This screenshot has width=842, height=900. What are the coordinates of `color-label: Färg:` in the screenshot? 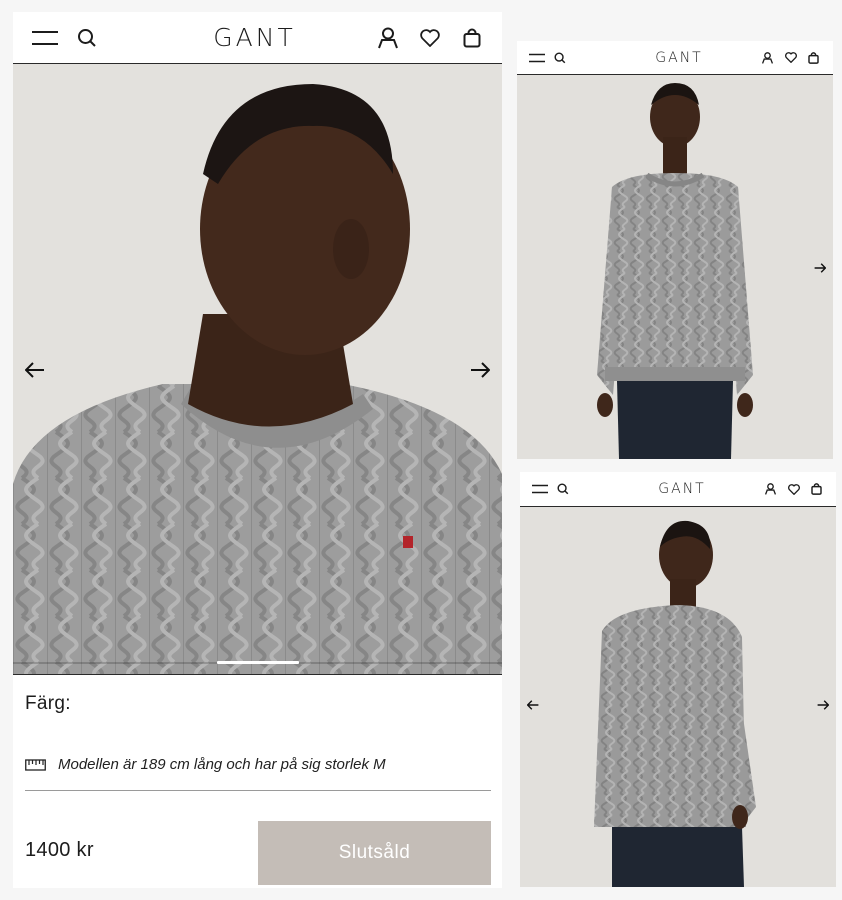 It's located at (48, 703).